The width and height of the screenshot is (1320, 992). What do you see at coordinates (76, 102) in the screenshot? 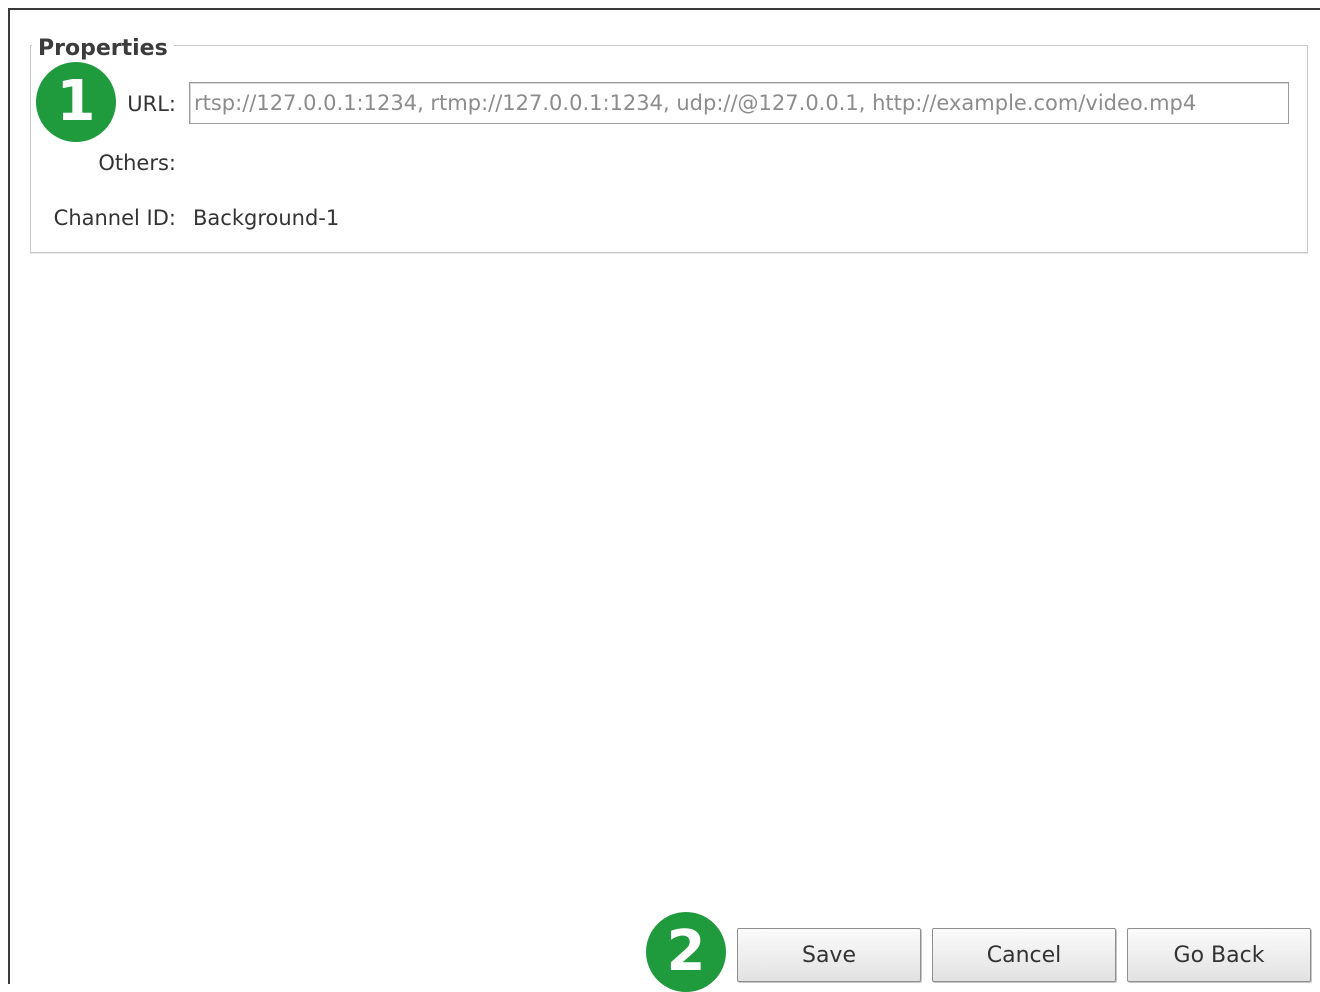
I see `callout-badge-1: 1` at bounding box center [76, 102].